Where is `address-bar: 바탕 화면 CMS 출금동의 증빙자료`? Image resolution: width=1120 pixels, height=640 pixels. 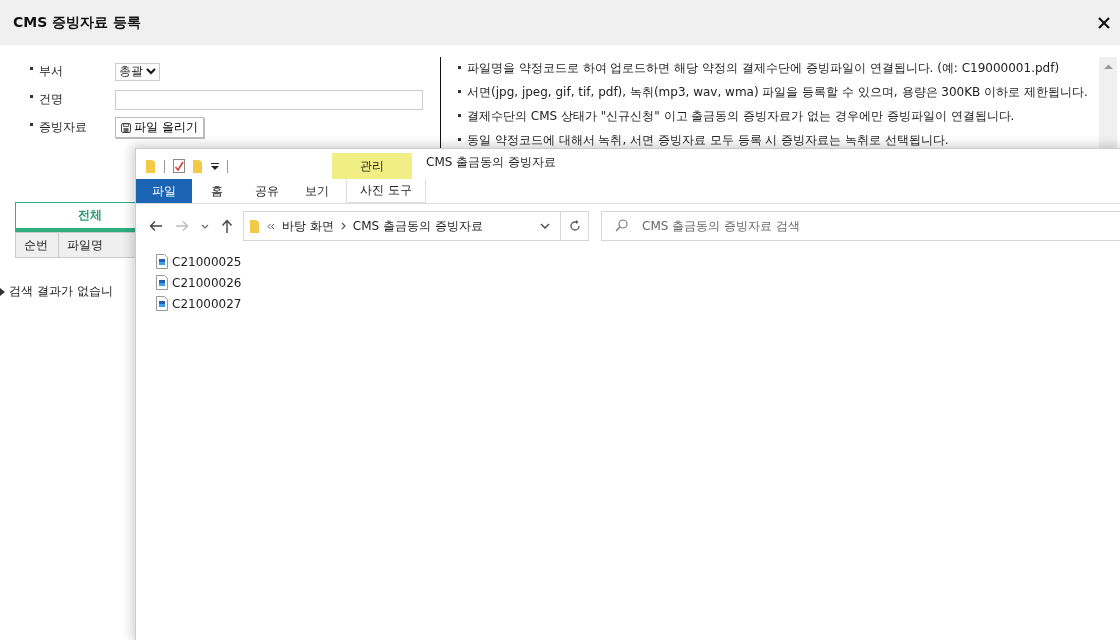 address-bar: 바탕 화면 CMS 출금동의 증빙자료 is located at coordinates (402, 226).